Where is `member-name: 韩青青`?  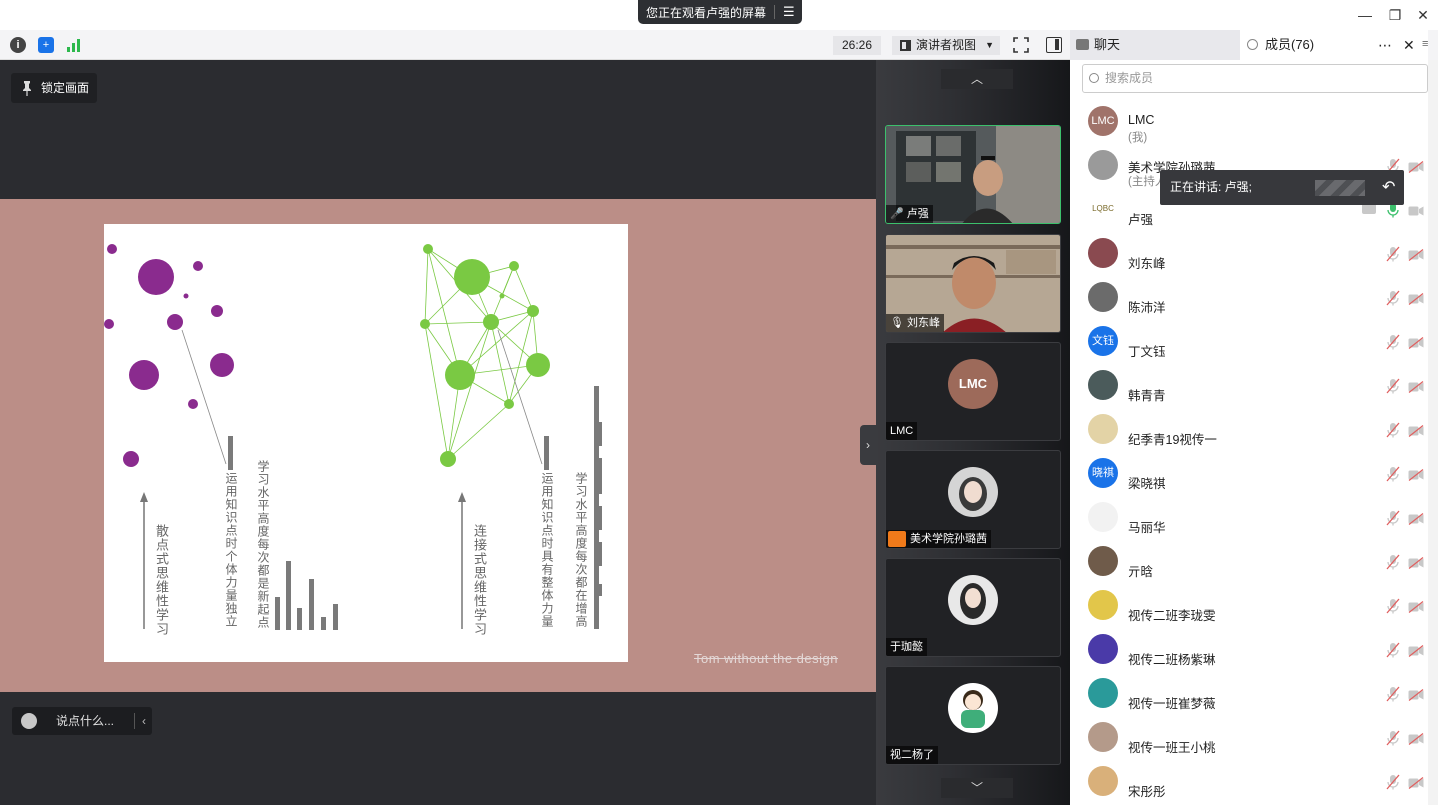
member-name: 韩青青 is located at coordinates (1147, 396).